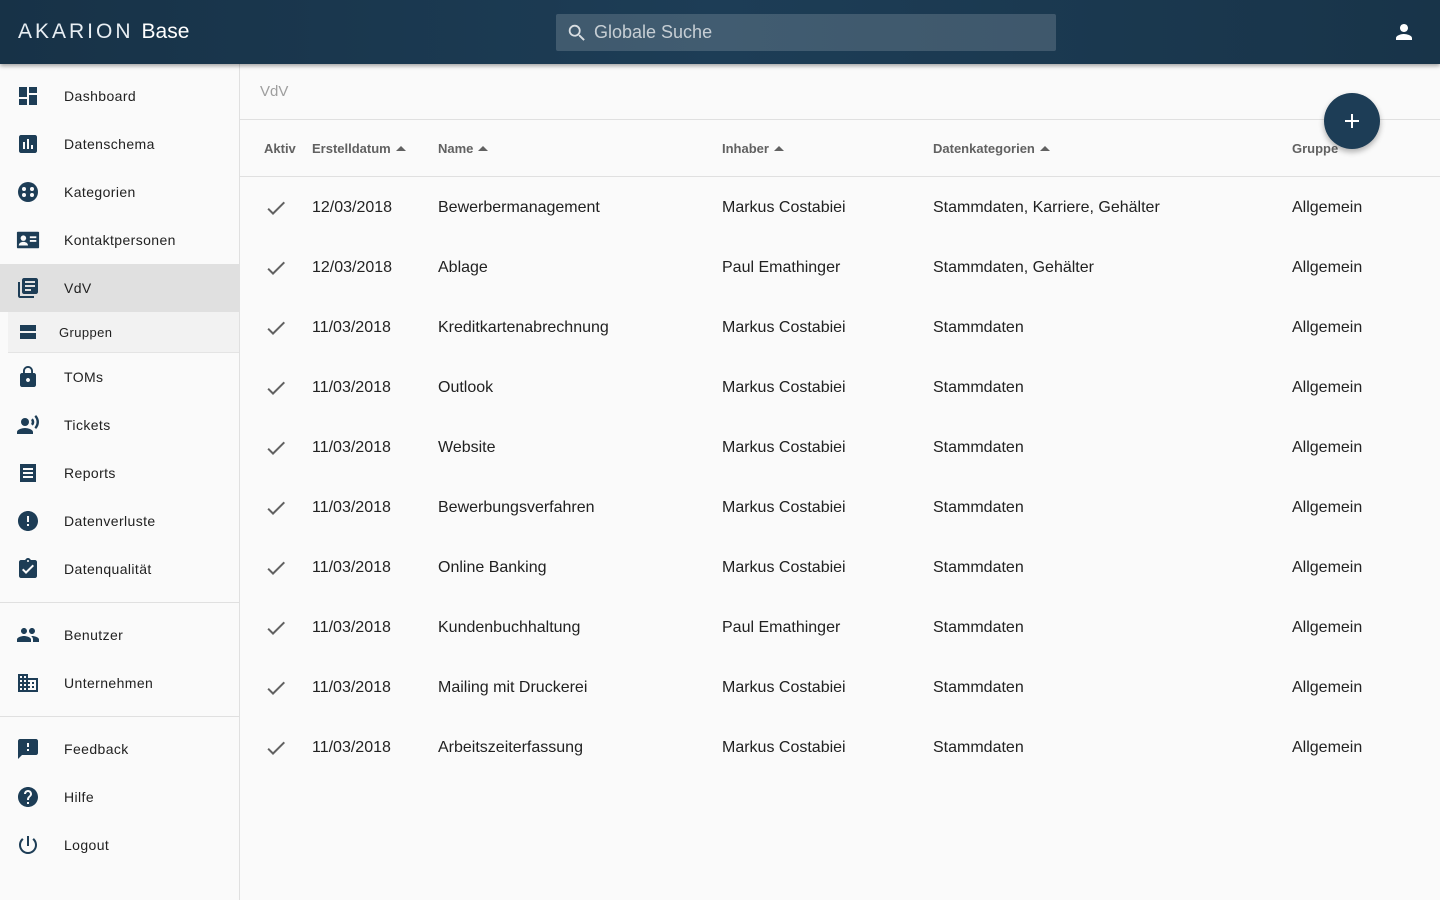 The height and width of the screenshot is (900, 1440). I want to click on sidebar-item-kategorien: Kategorien, so click(119, 192).